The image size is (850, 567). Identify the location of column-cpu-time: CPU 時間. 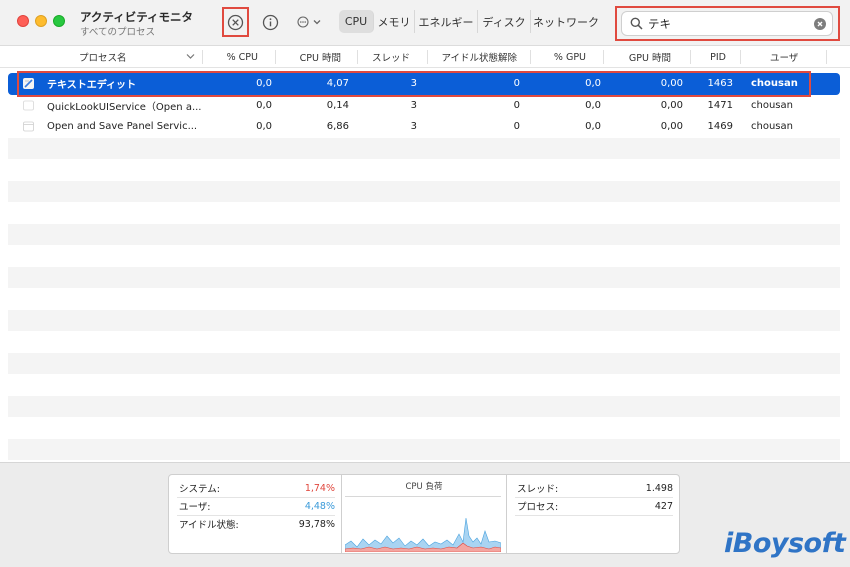
(308, 57).